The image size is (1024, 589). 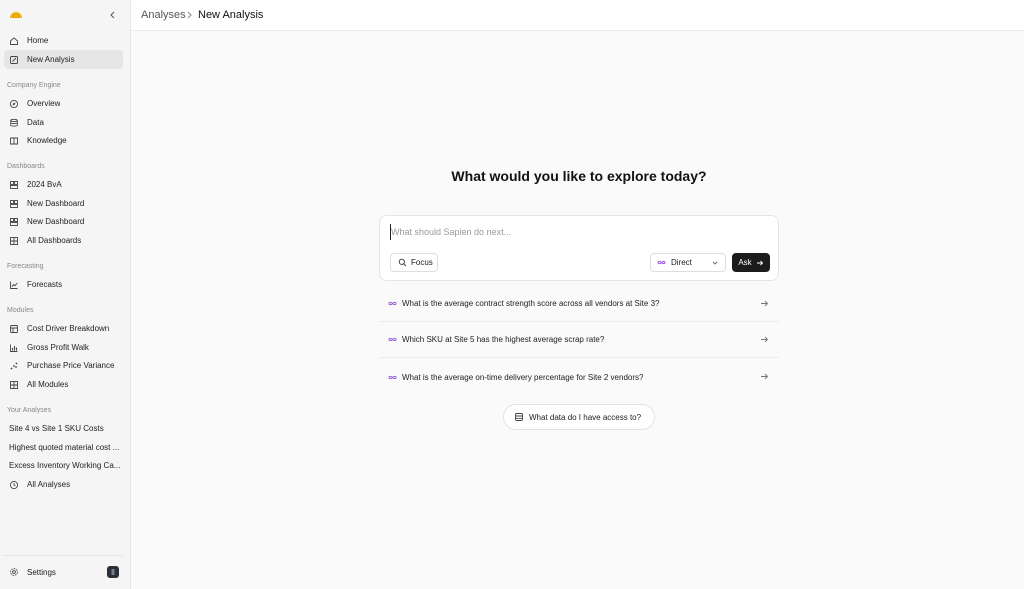 What do you see at coordinates (25, 266) in the screenshot?
I see `section-title-forecasting: Forecasting` at bounding box center [25, 266].